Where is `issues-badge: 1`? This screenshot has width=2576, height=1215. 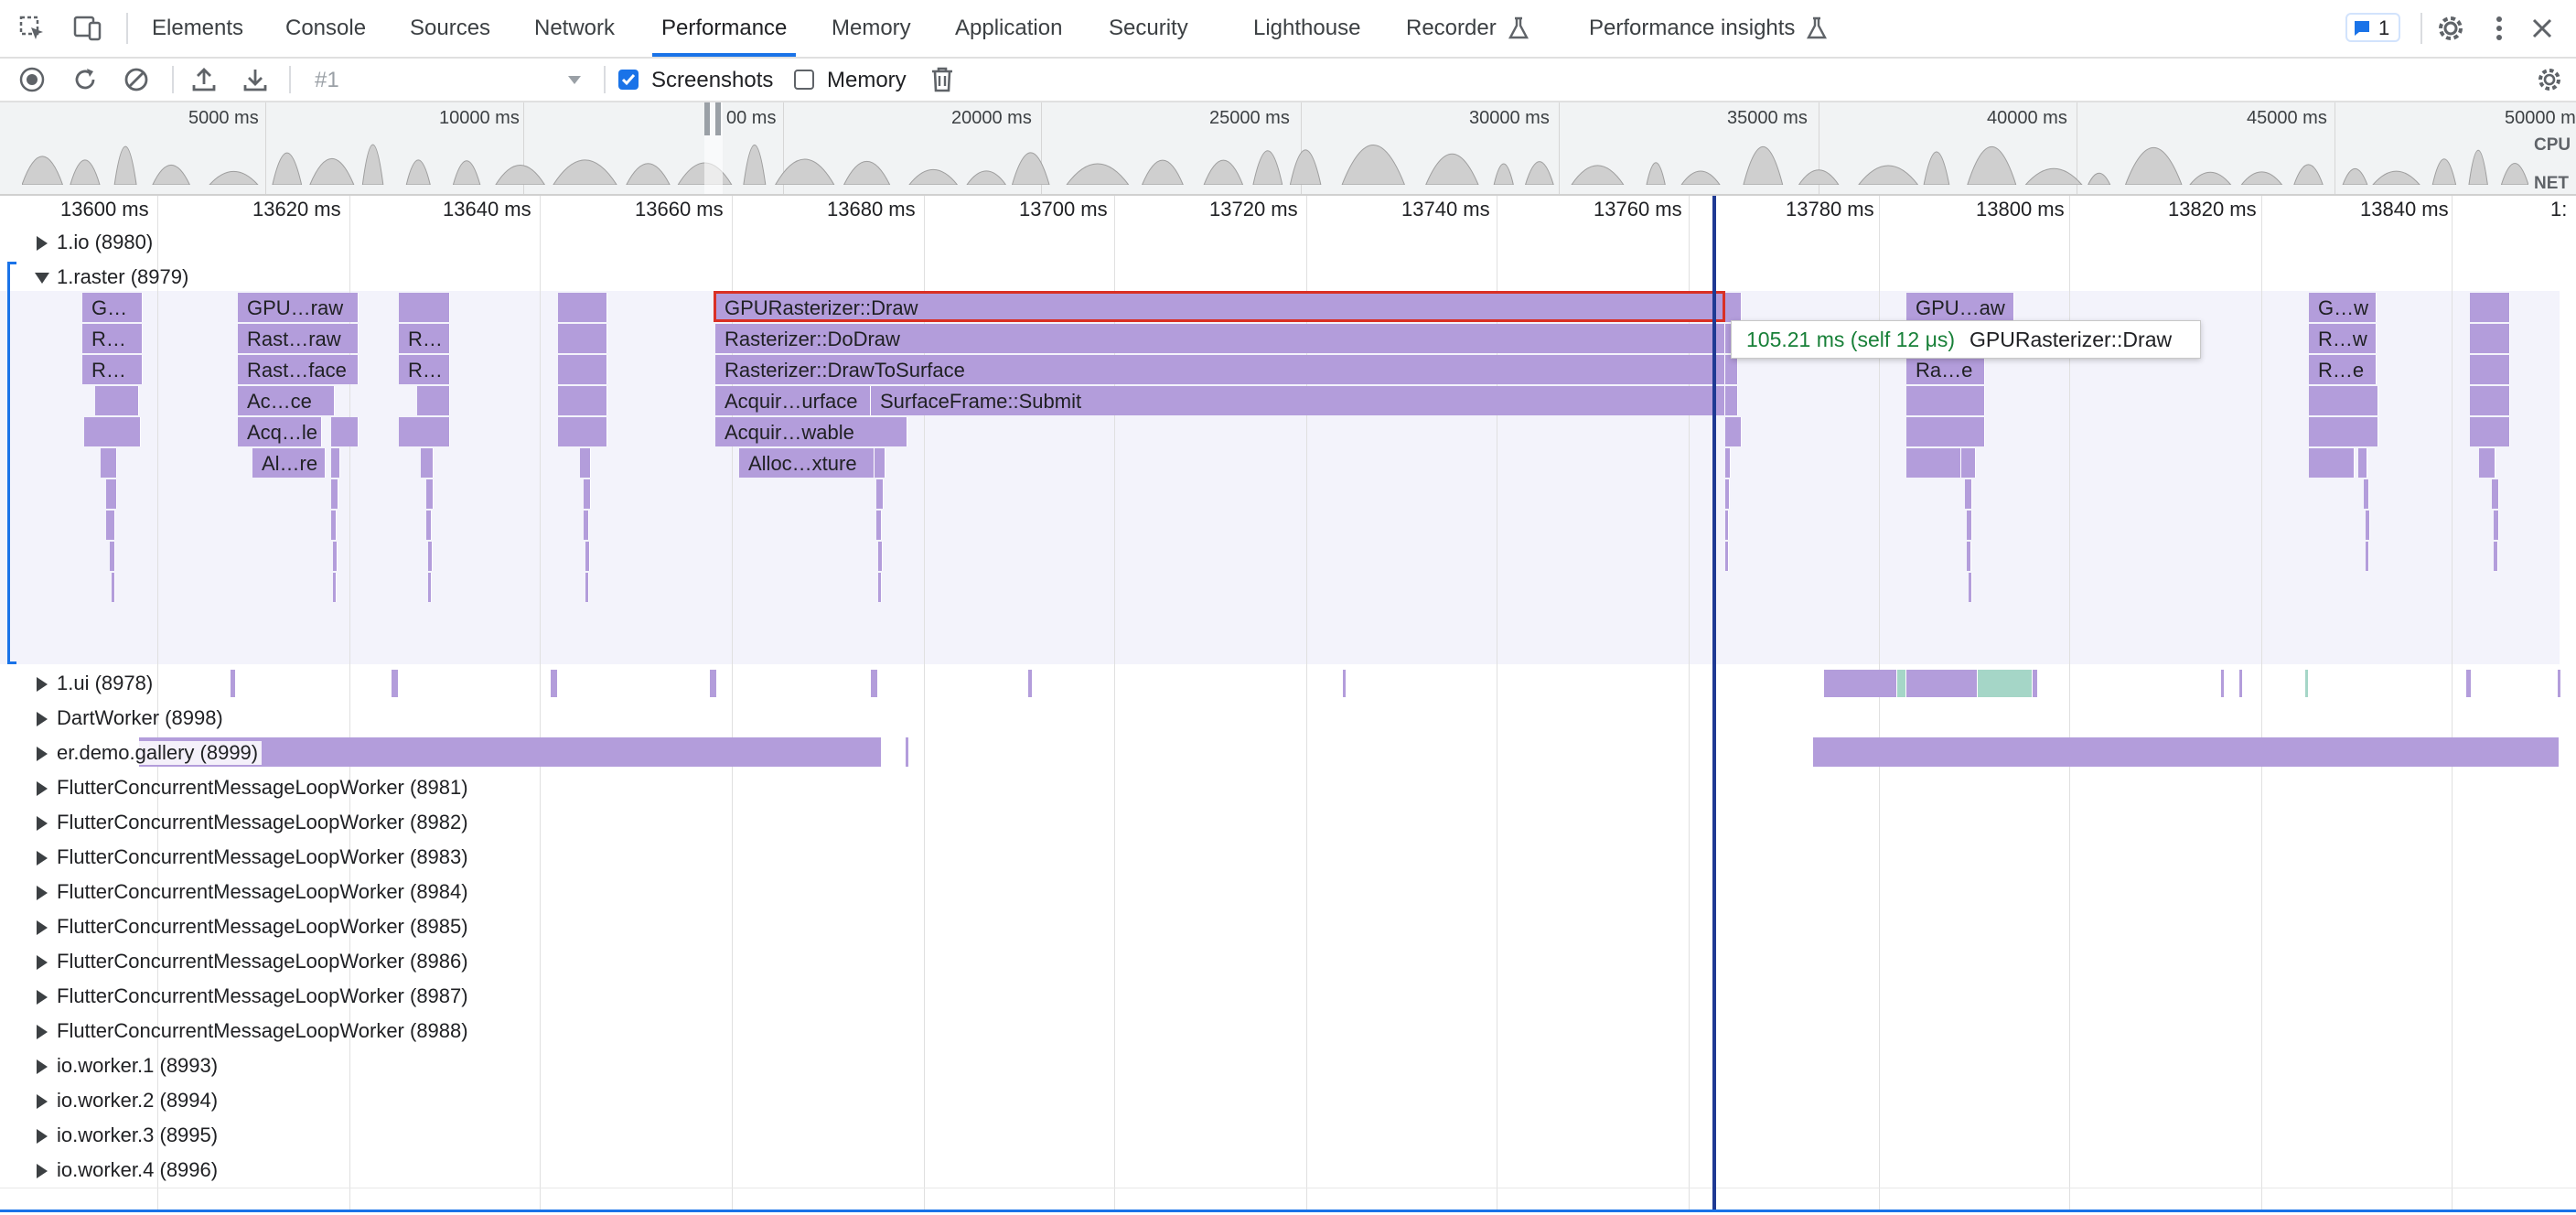 issues-badge: 1 is located at coordinates (2373, 28).